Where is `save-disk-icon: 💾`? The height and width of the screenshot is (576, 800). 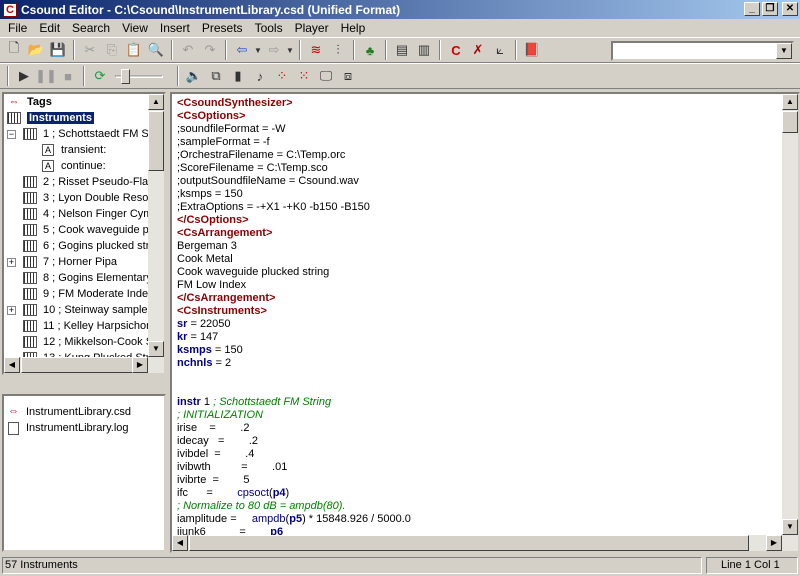 save-disk-icon: 💾 is located at coordinates (58, 50).